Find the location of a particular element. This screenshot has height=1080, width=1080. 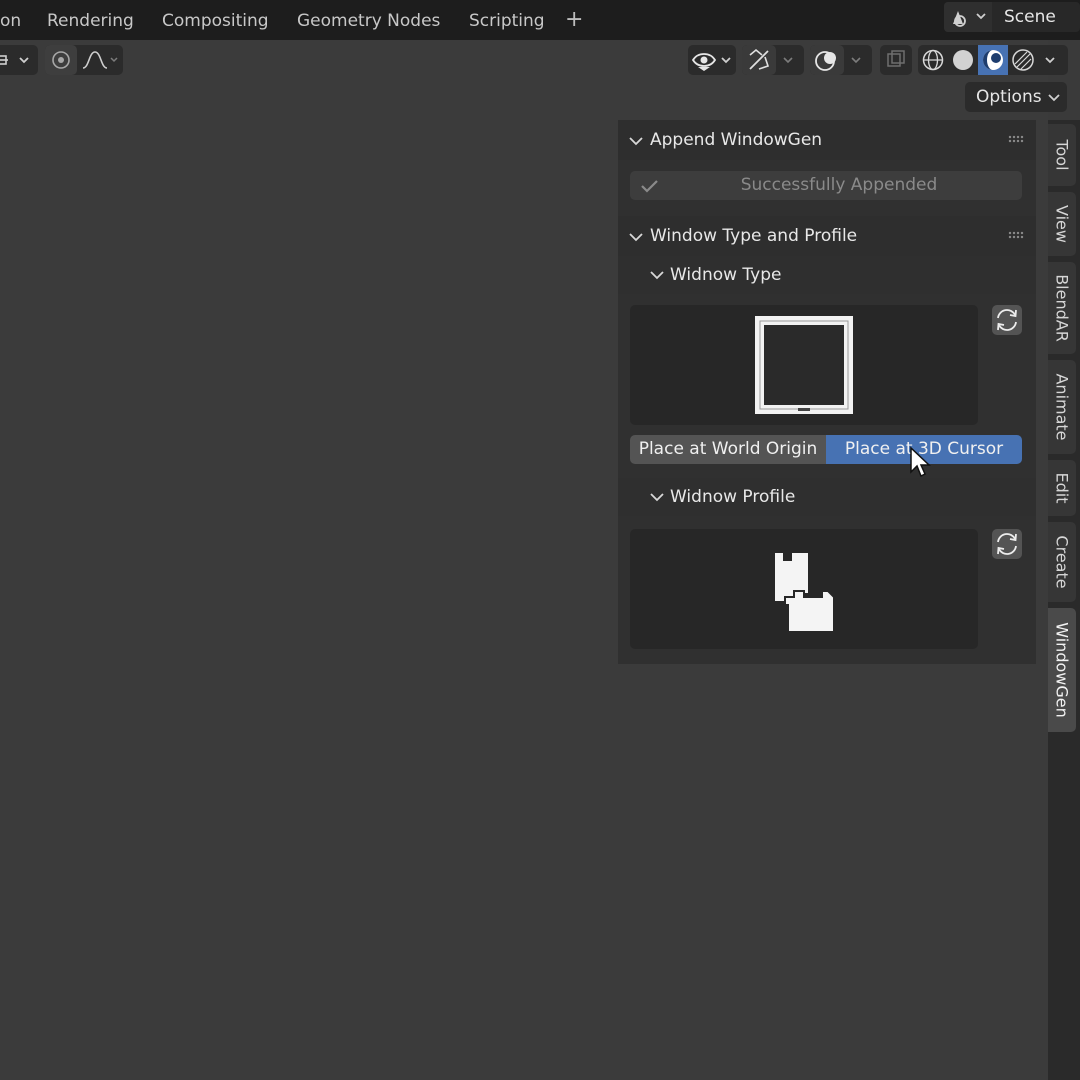

sidebar-tab-label: Edit is located at coordinates (1062, 488).